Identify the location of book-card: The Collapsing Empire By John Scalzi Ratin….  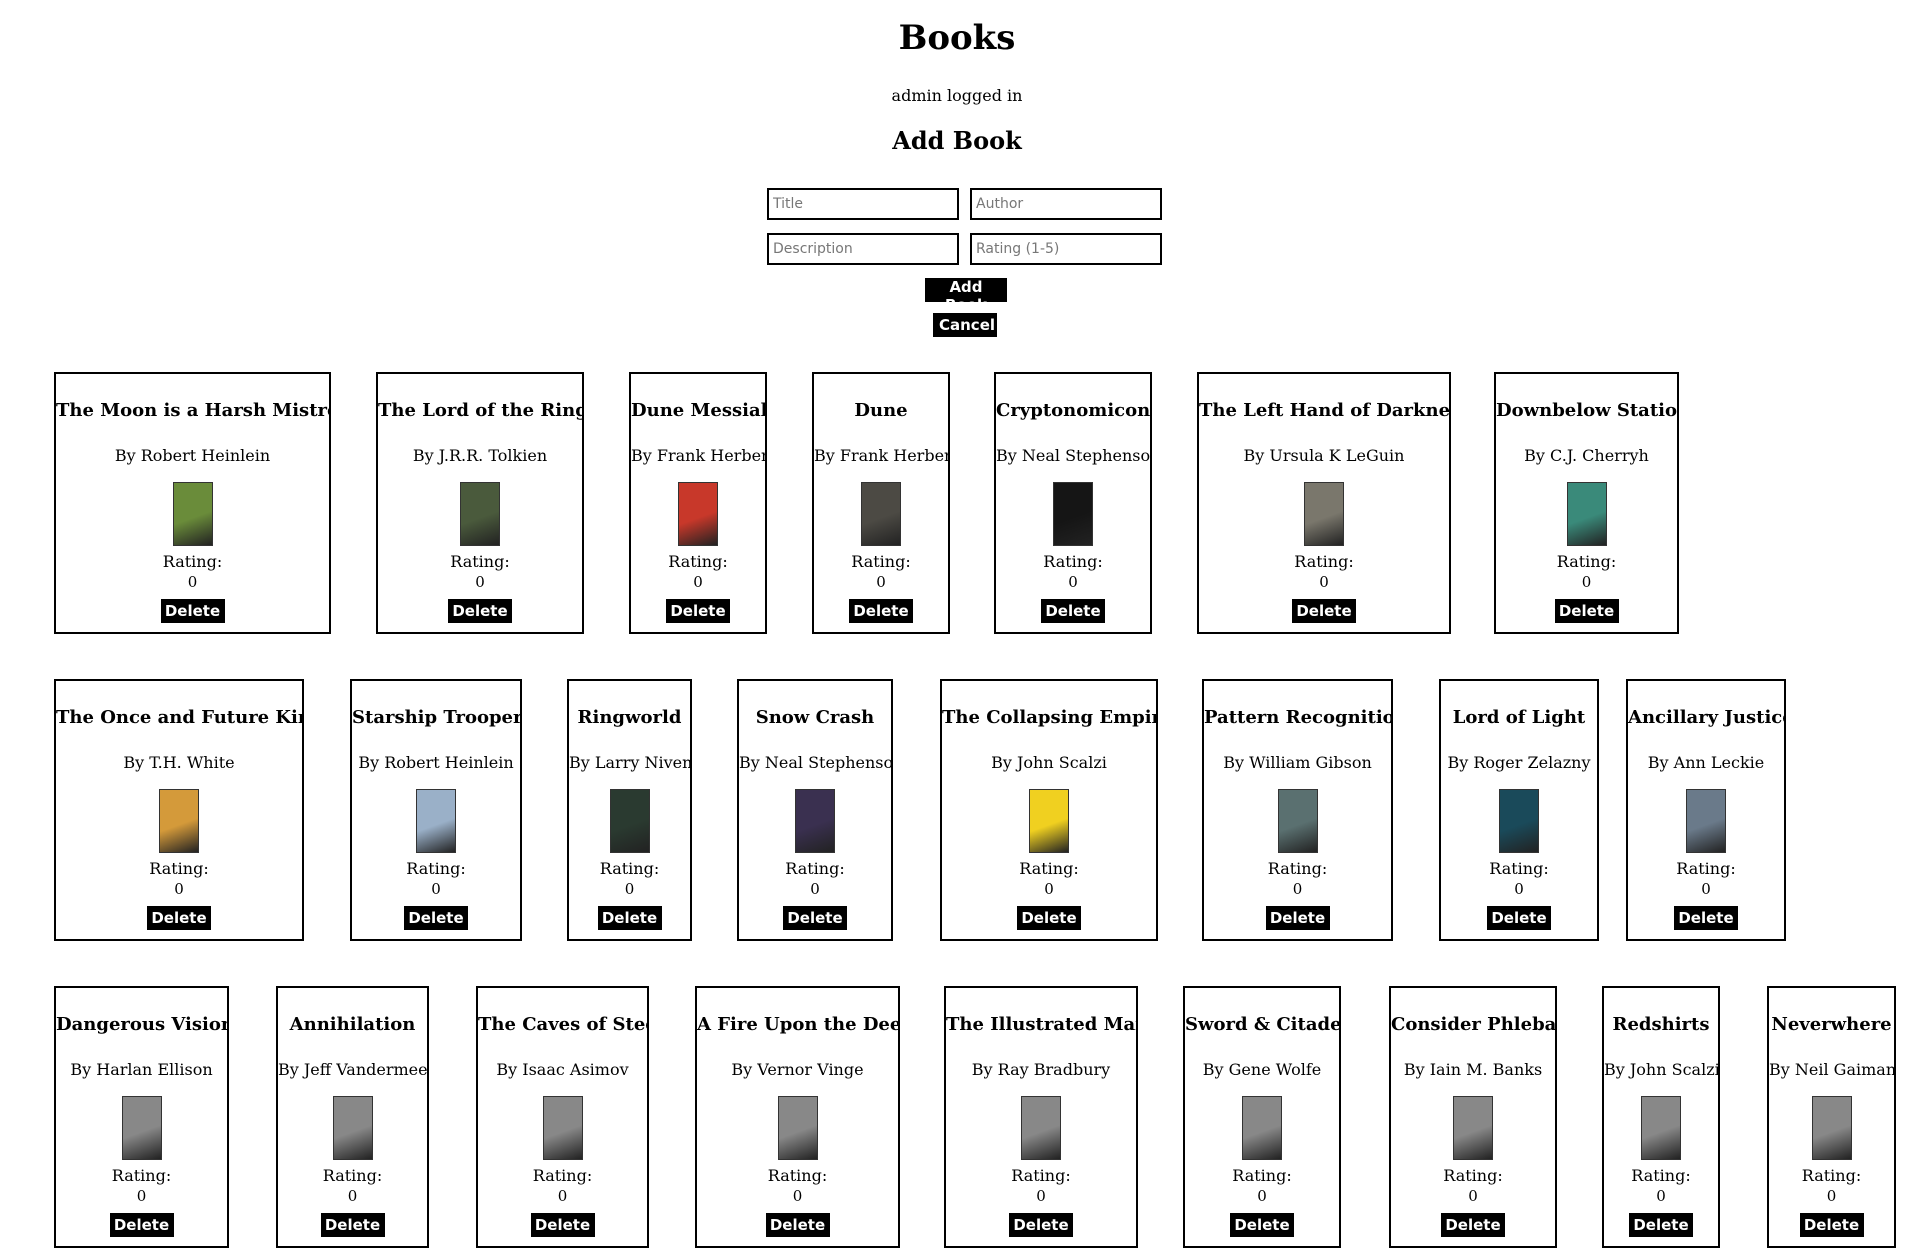
(1049, 810).